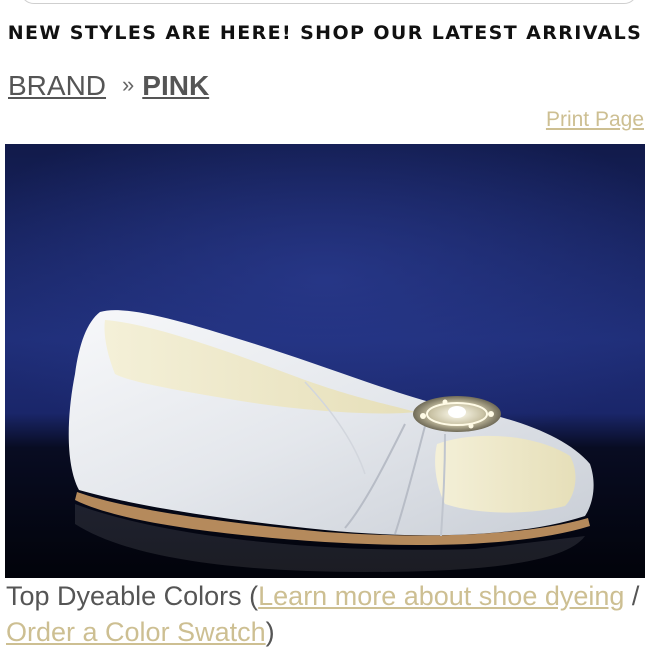 This screenshot has height=650, width=650. Describe the element at coordinates (254, 596) in the screenshot. I see `open-paren: (` at that location.